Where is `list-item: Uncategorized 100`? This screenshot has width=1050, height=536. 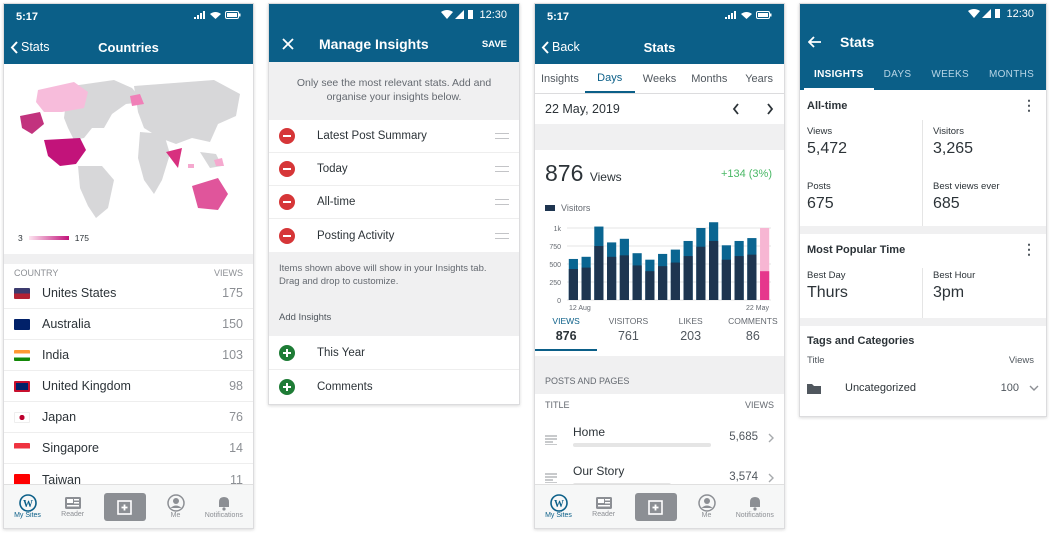
list-item: Uncategorized 100 is located at coordinates (923, 388).